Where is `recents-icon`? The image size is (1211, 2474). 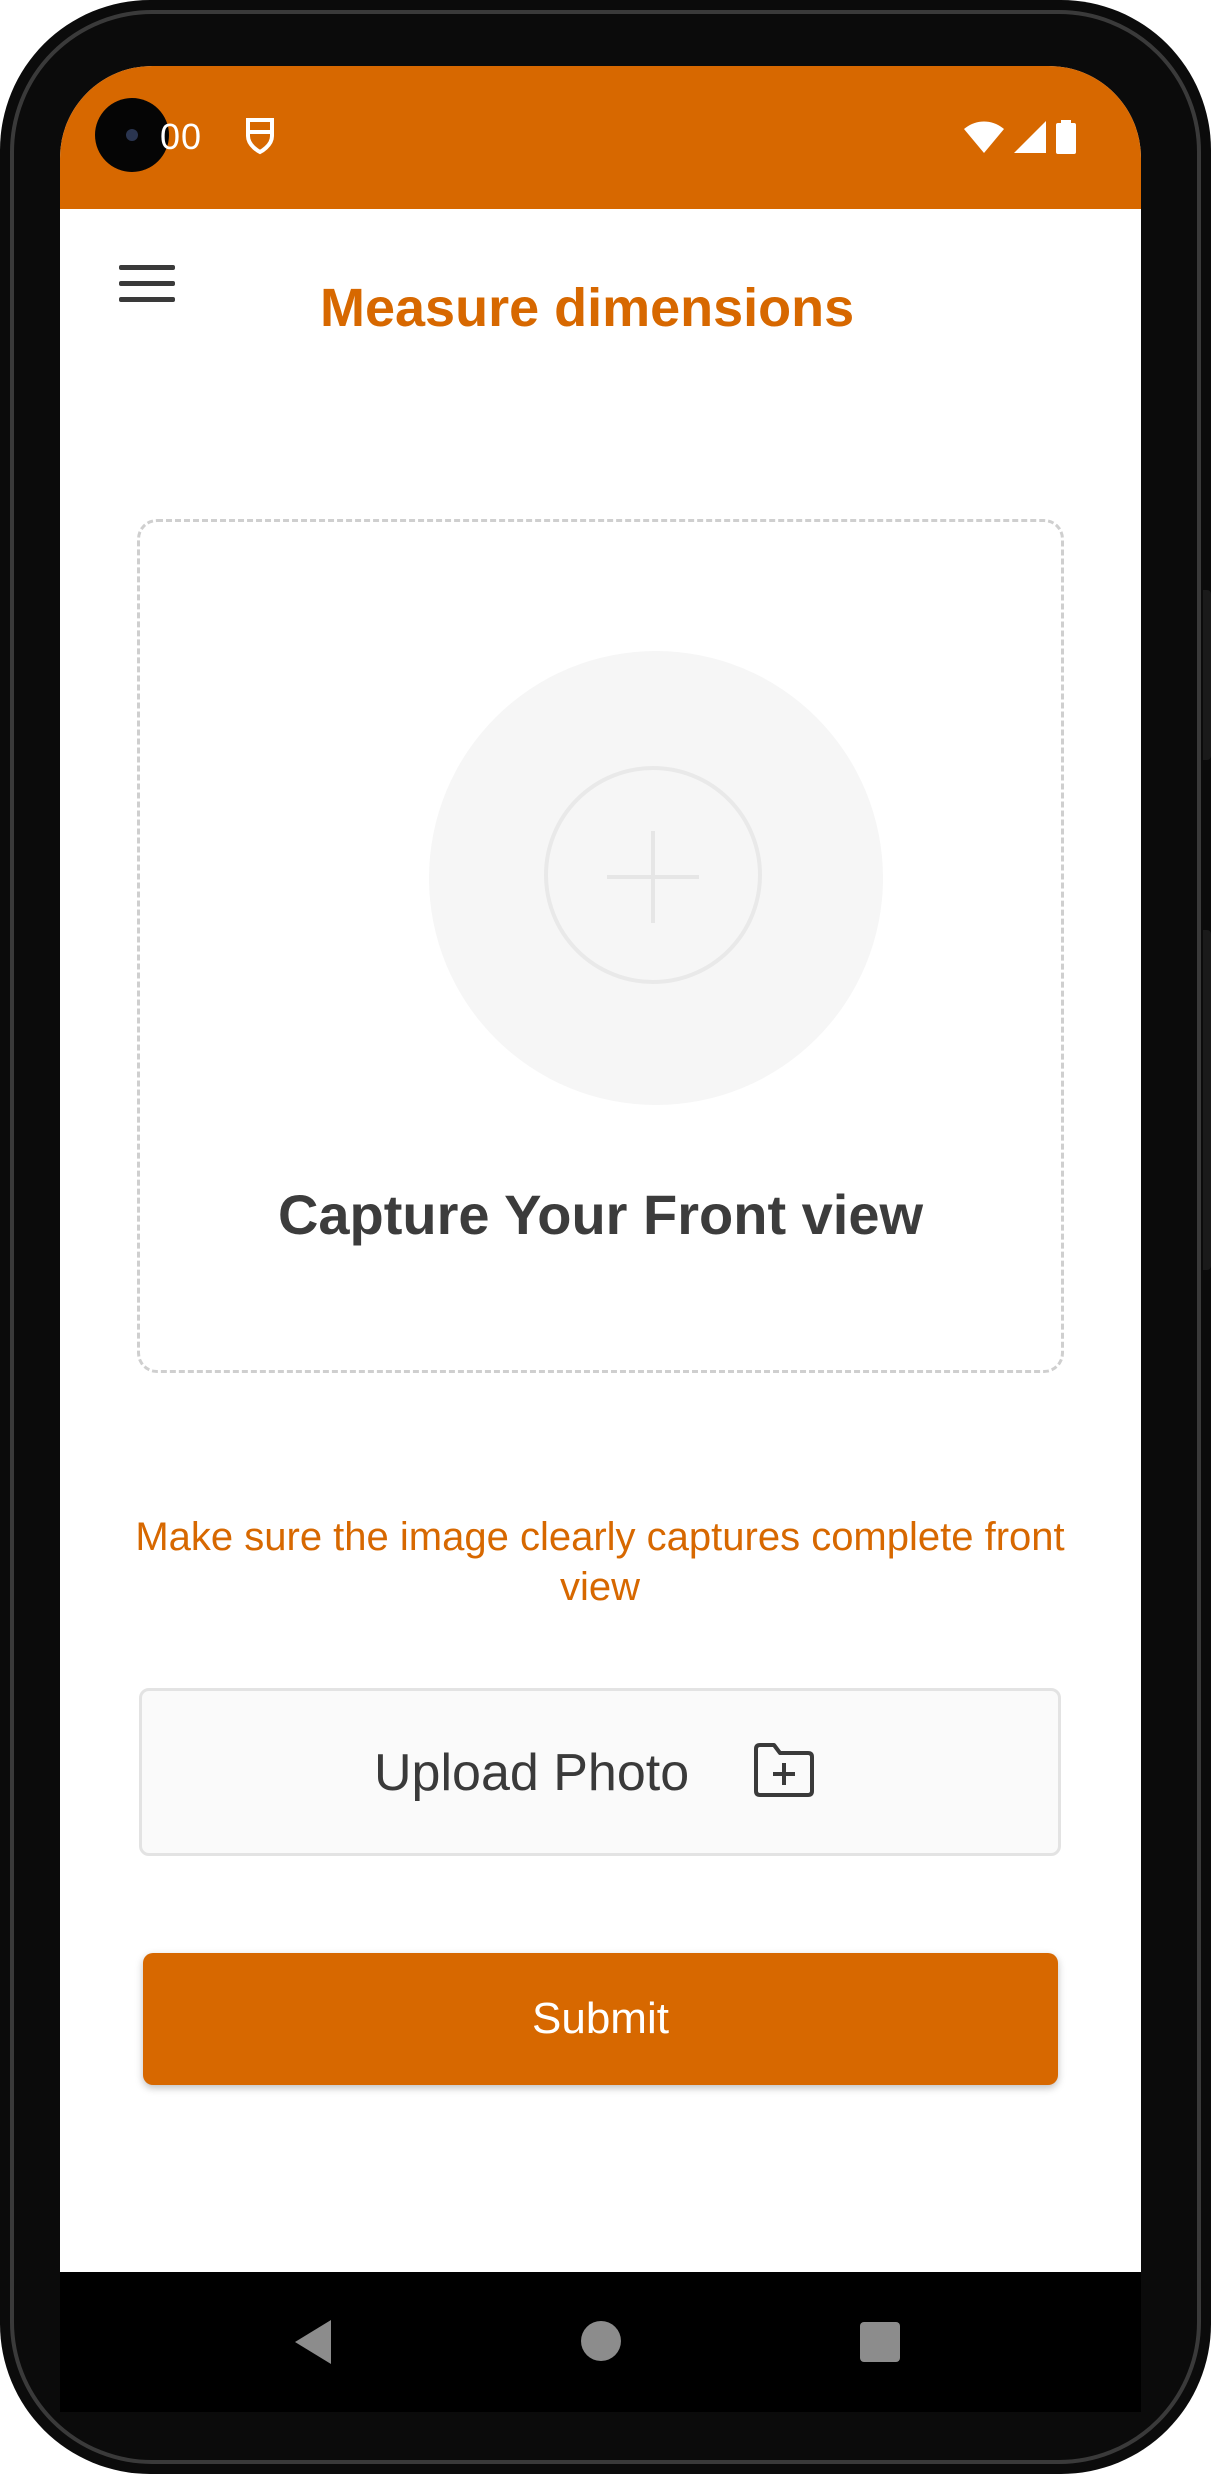 recents-icon is located at coordinates (880, 2342).